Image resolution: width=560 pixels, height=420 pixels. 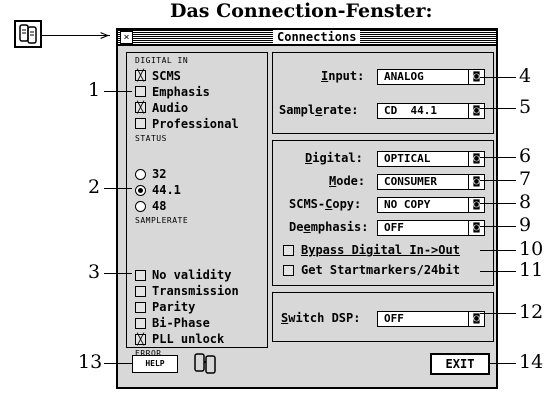 What do you see at coordinates (498, 271) in the screenshot?
I see `callout-11-line` at bounding box center [498, 271].